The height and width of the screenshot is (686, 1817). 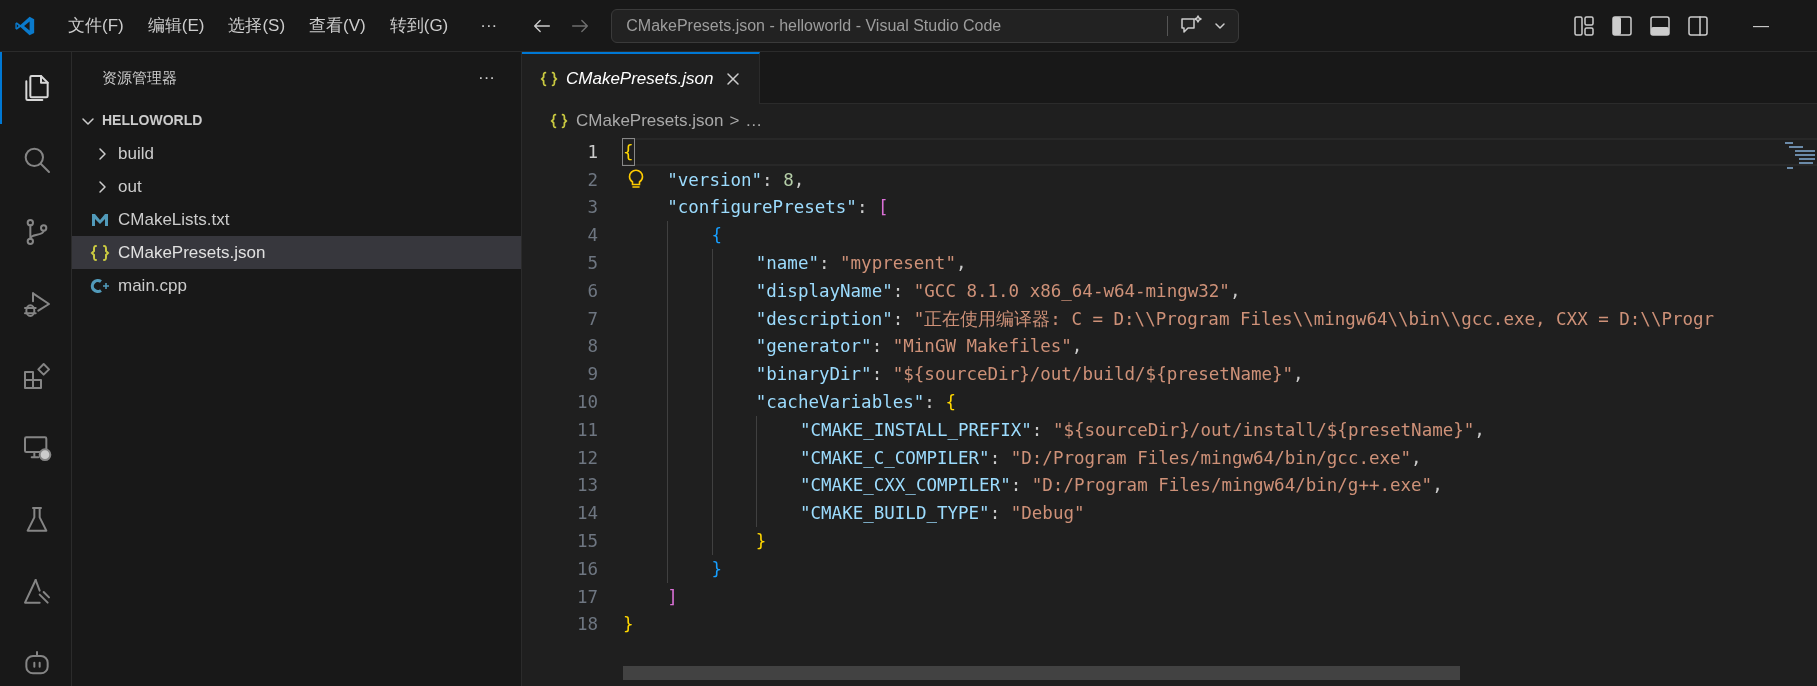 I want to click on line-number: 9, so click(x=592, y=375).